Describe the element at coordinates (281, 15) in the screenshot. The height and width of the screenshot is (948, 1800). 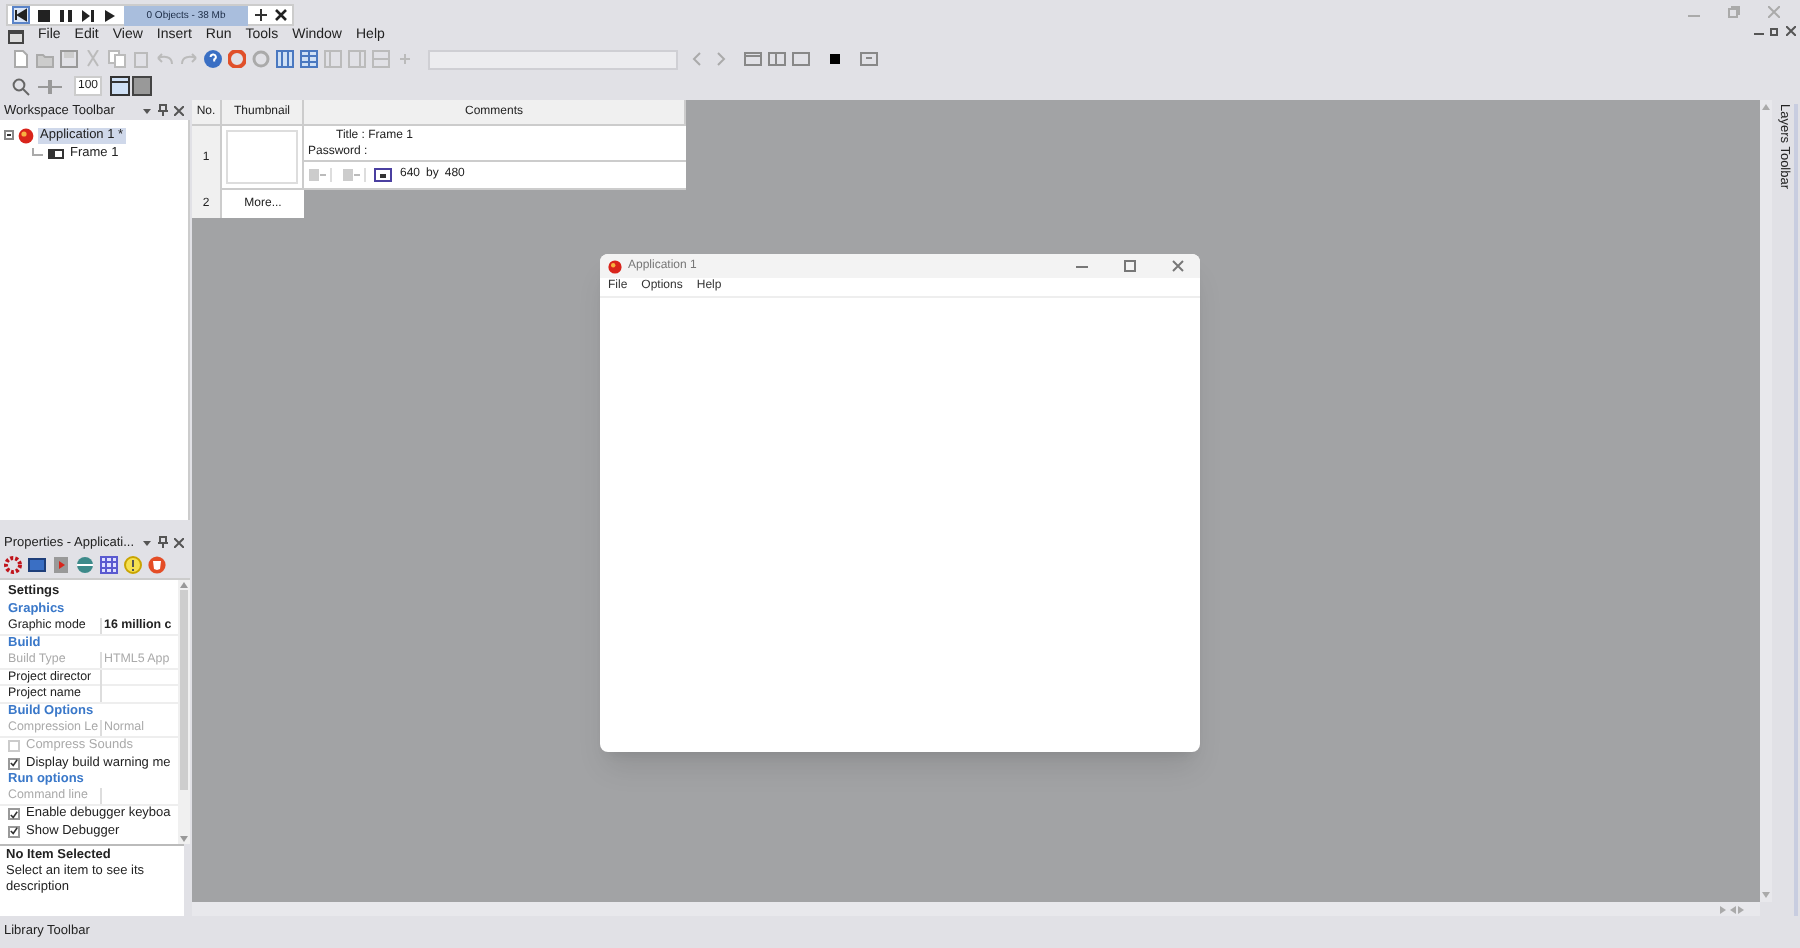
I see `close-icon` at that location.